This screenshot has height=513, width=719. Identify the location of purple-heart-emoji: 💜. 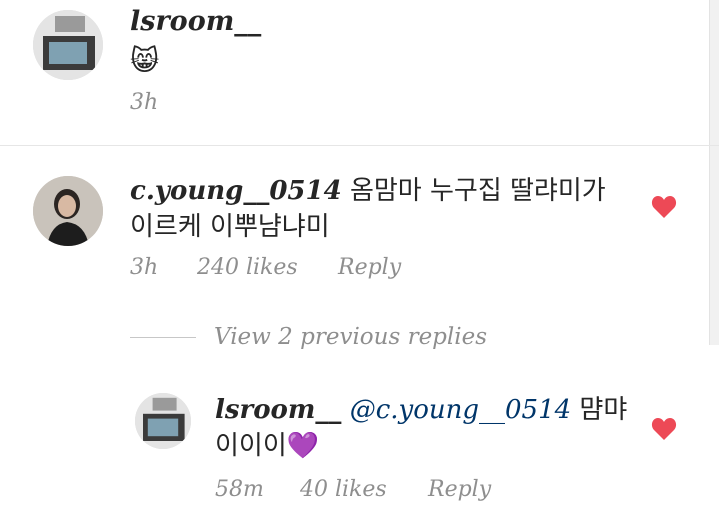
(303, 446).